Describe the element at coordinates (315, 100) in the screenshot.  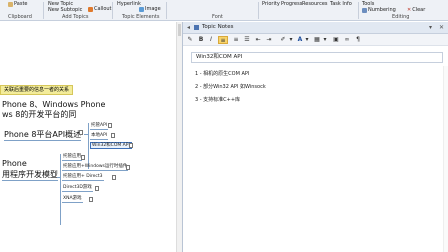
I see `list-item: 3 - 支持标准C++库` at that location.